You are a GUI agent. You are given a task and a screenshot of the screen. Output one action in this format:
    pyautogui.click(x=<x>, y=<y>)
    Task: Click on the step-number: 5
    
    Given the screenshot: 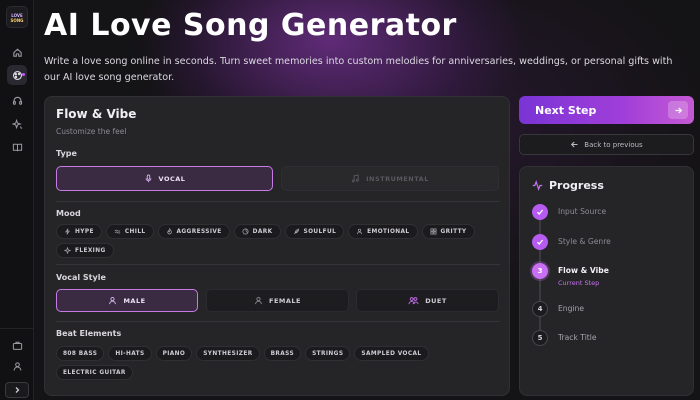 What is the action you would take?
    pyautogui.click(x=540, y=338)
    